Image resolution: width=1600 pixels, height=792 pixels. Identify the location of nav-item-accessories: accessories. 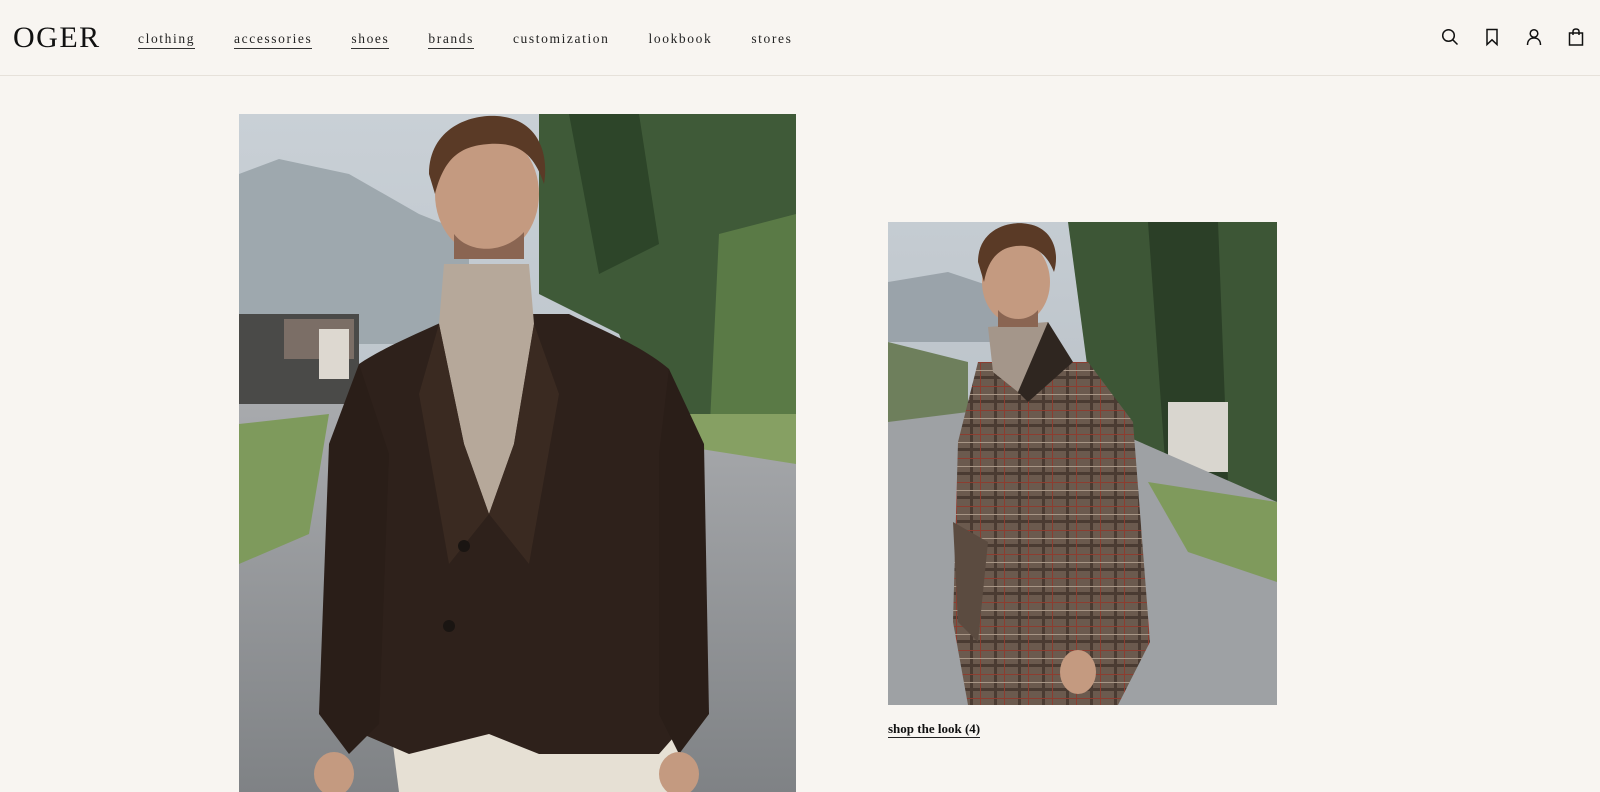
(273, 39).